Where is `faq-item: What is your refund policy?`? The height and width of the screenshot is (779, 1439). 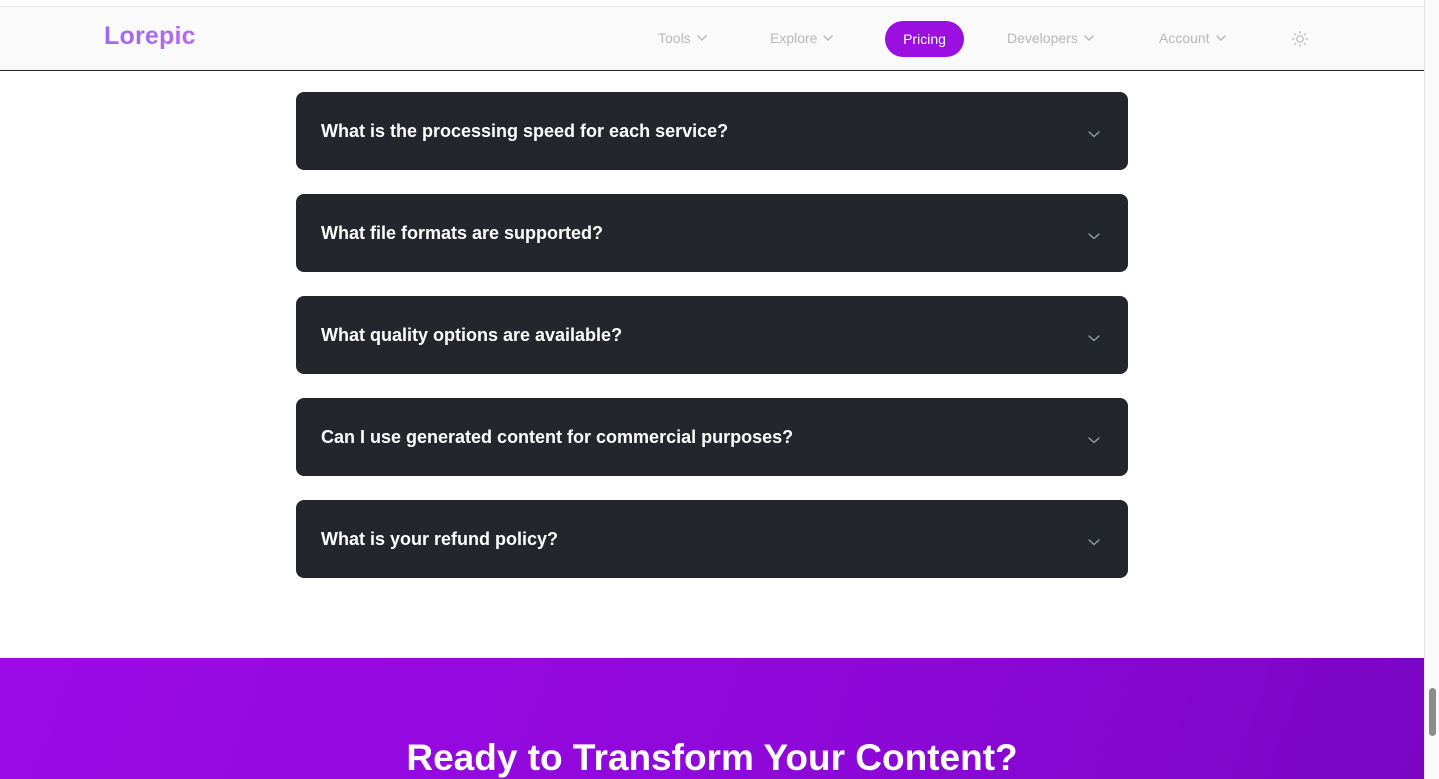
faq-item: What is your refund policy? is located at coordinates (712, 539).